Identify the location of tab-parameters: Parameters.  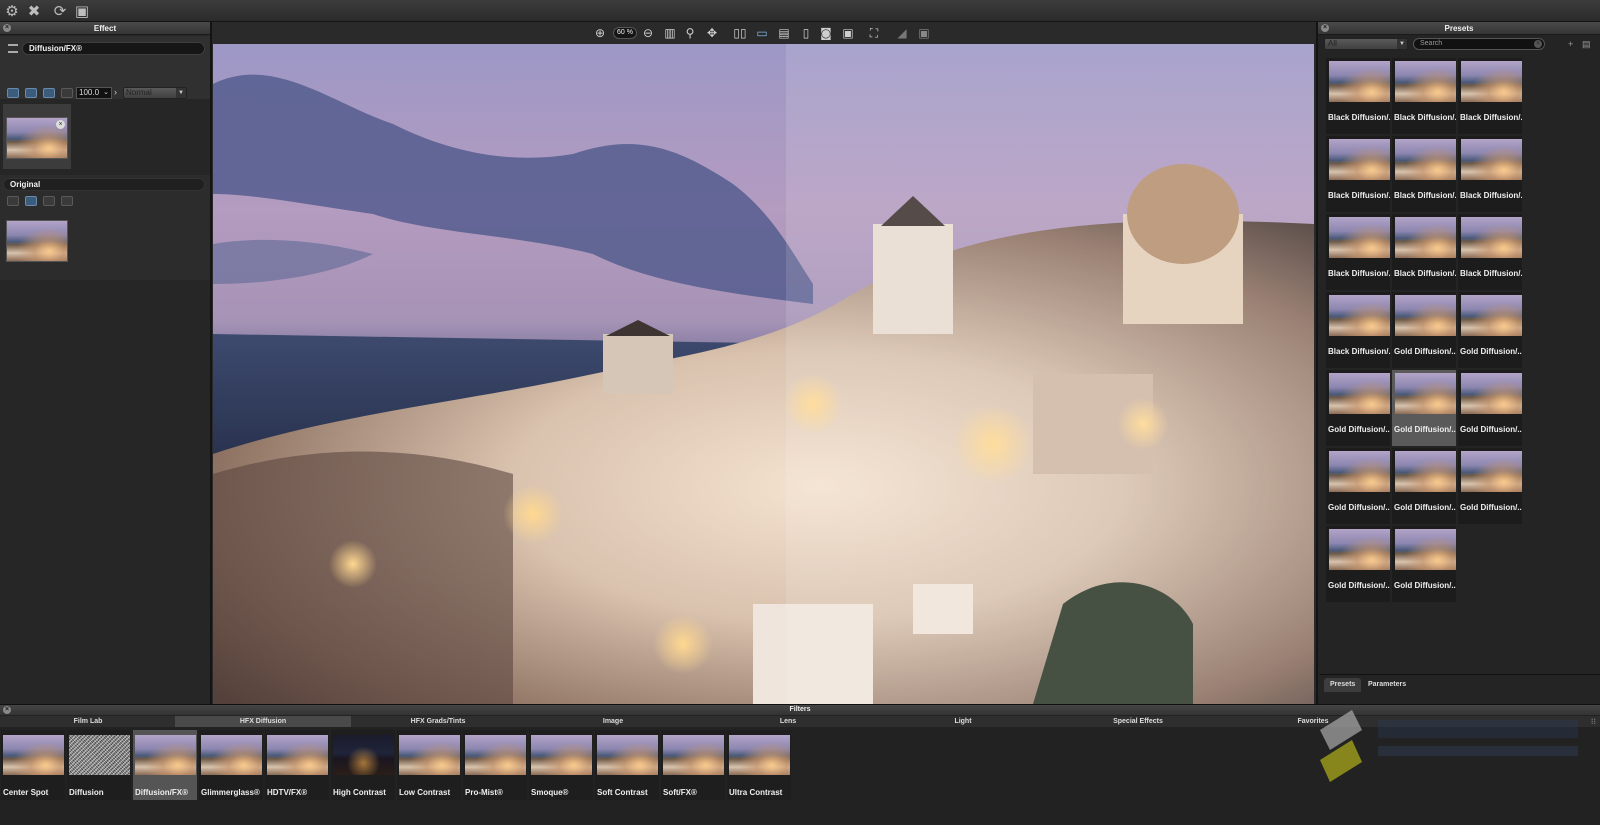
(1387, 685).